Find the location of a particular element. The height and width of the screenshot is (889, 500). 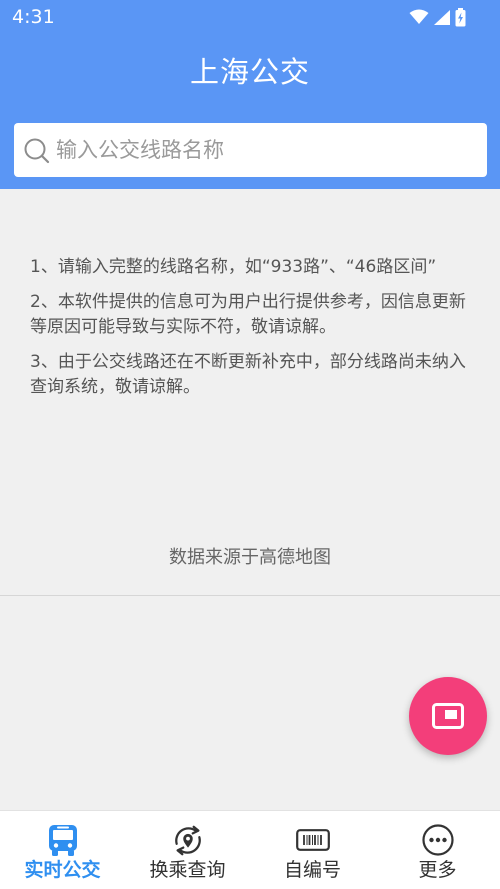

bottom-nav: 实时公交 换乘查询 自编号 更多 is located at coordinates (250, 849).